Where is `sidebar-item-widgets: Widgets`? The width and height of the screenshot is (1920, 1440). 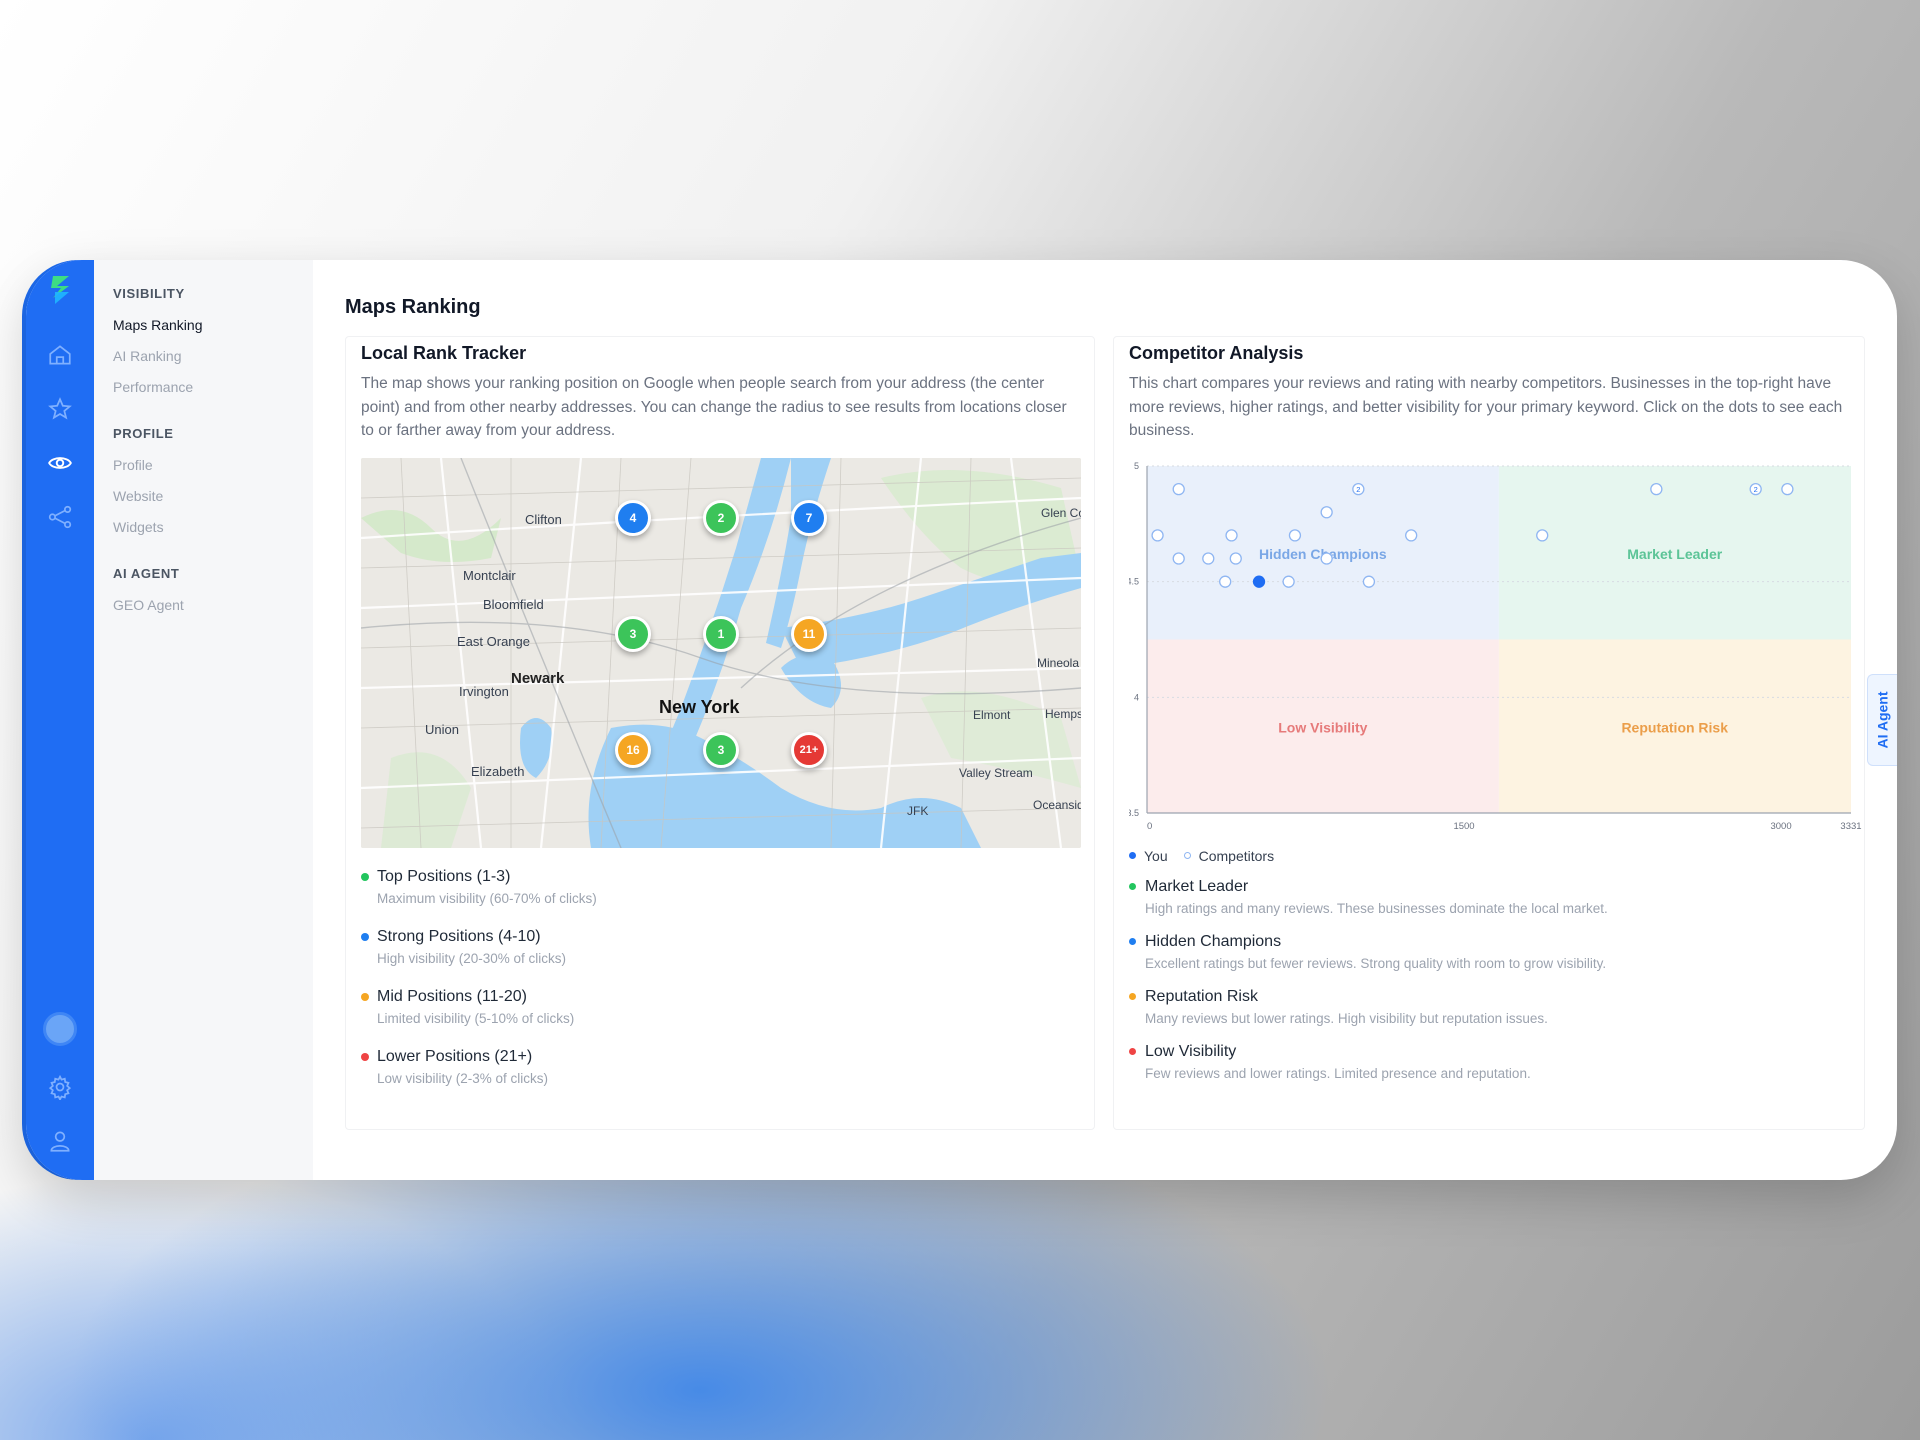 sidebar-item-widgets: Widgets is located at coordinates (213, 532).